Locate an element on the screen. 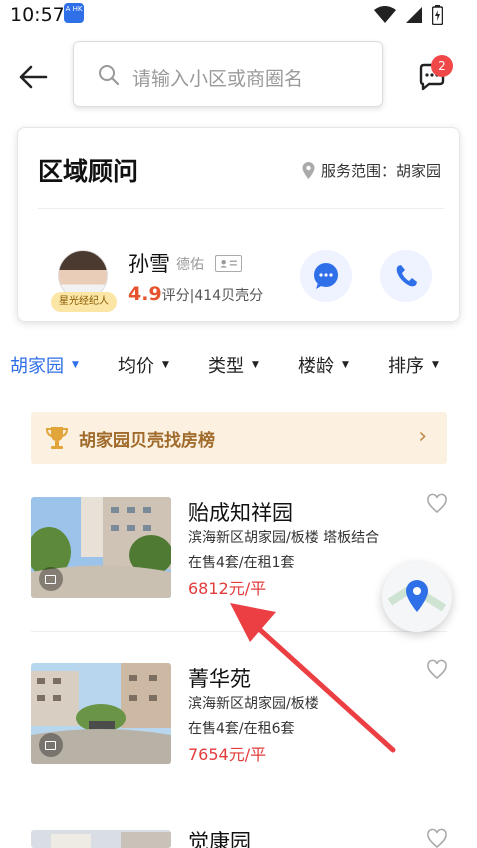  signal-icon is located at coordinates (414, 15).